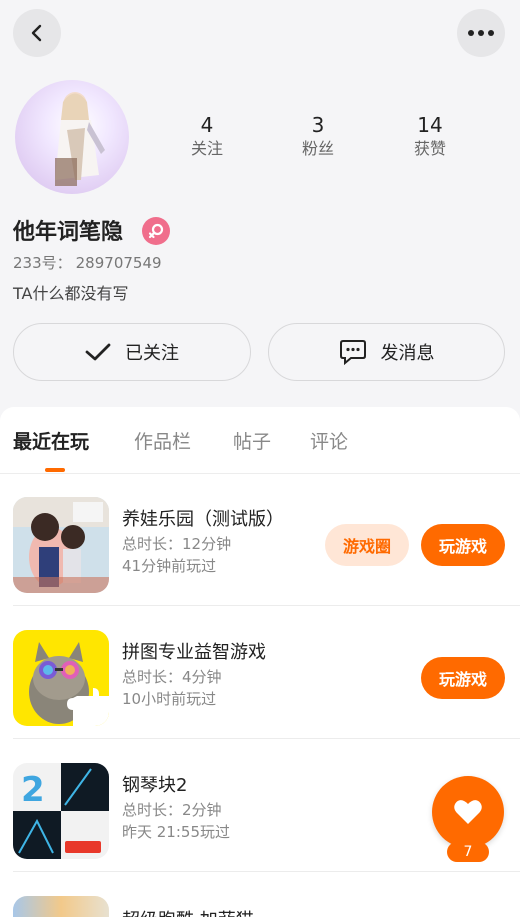 The height and width of the screenshot is (917, 520). I want to click on more-horizontal-icon, so click(481, 33).